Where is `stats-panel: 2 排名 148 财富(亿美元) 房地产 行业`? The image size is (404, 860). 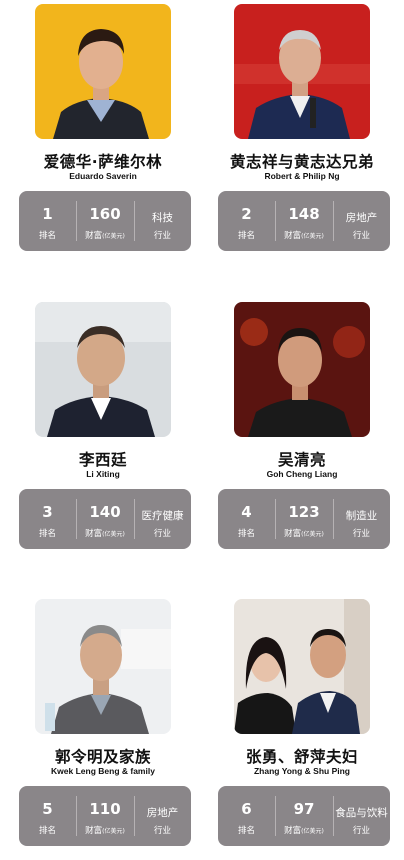 stats-panel: 2 排名 148 财富(亿美元) 房地产 行业 is located at coordinates (304, 221).